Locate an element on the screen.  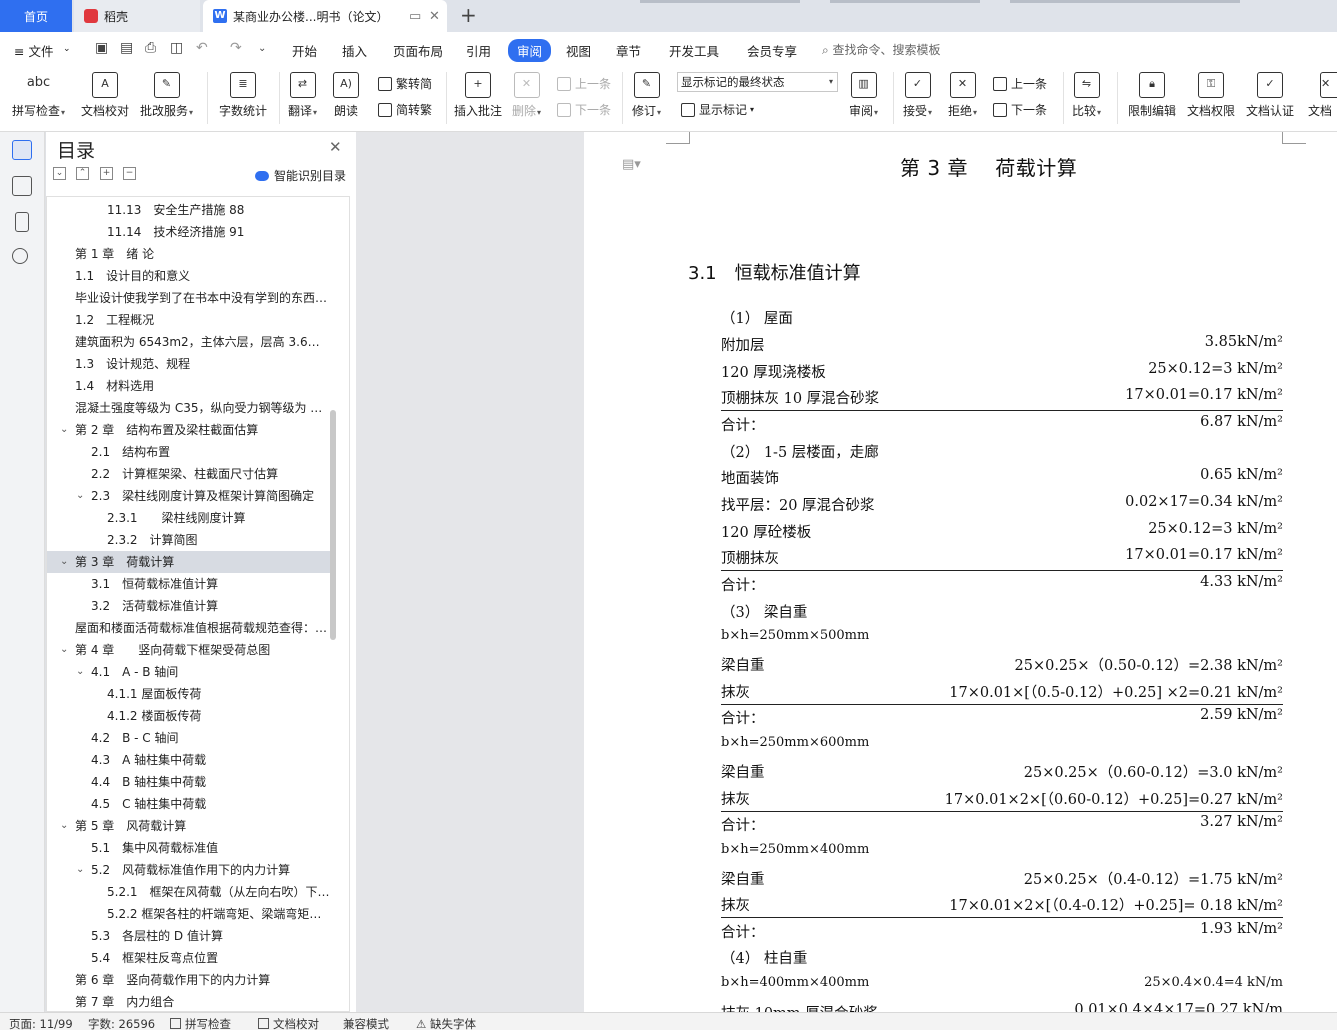
doc-rights-button: ⚿ 文档权限 is located at coordinates (1211, 95).